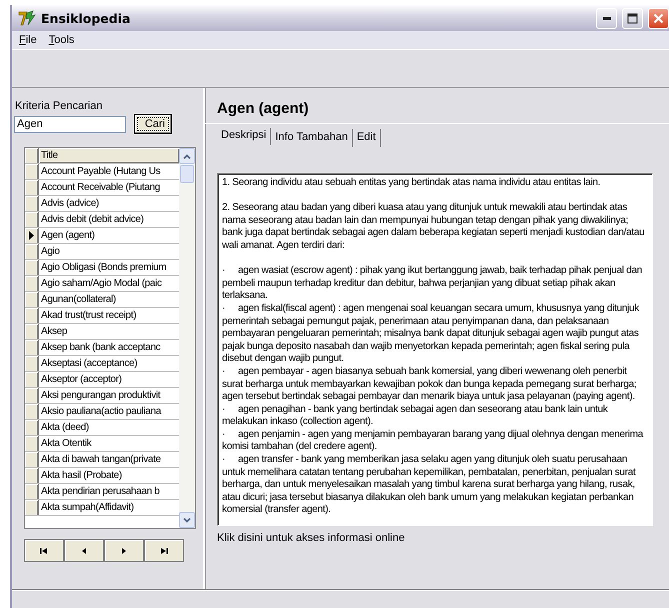  I want to click on window-title: Ensiklopedia, so click(86, 18).